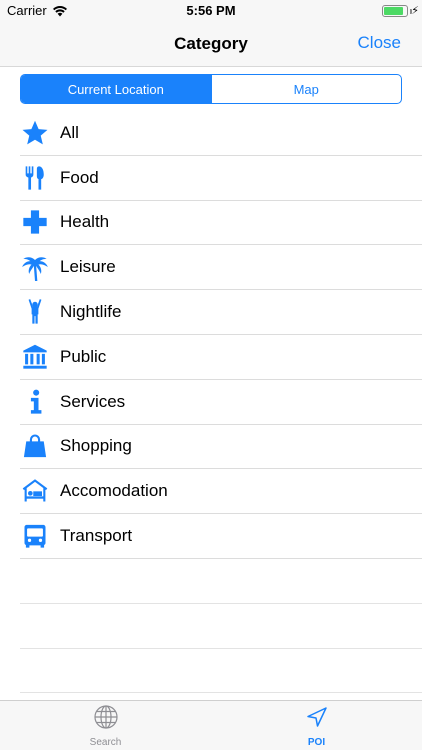 The height and width of the screenshot is (750, 422). I want to click on star-icon, so click(35, 133).